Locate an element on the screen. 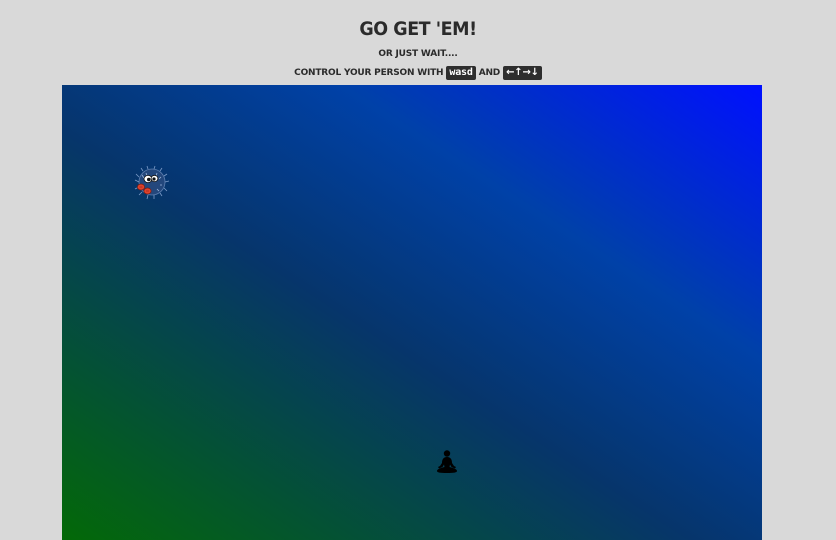 Image resolution: width=836 pixels, height=540 pixels. arrow-up-icon: ↑ is located at coordinates (518, 72).